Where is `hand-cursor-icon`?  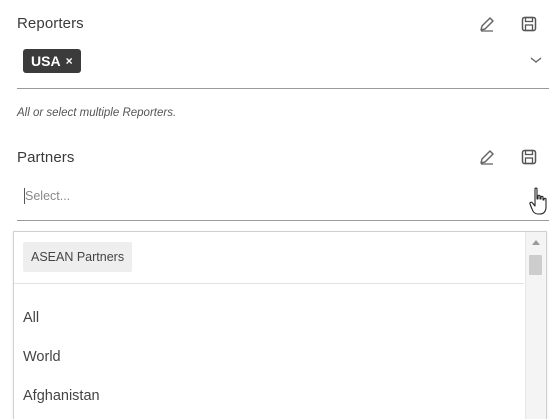 hand-cursor-icon is located at coordinates (538, 201).